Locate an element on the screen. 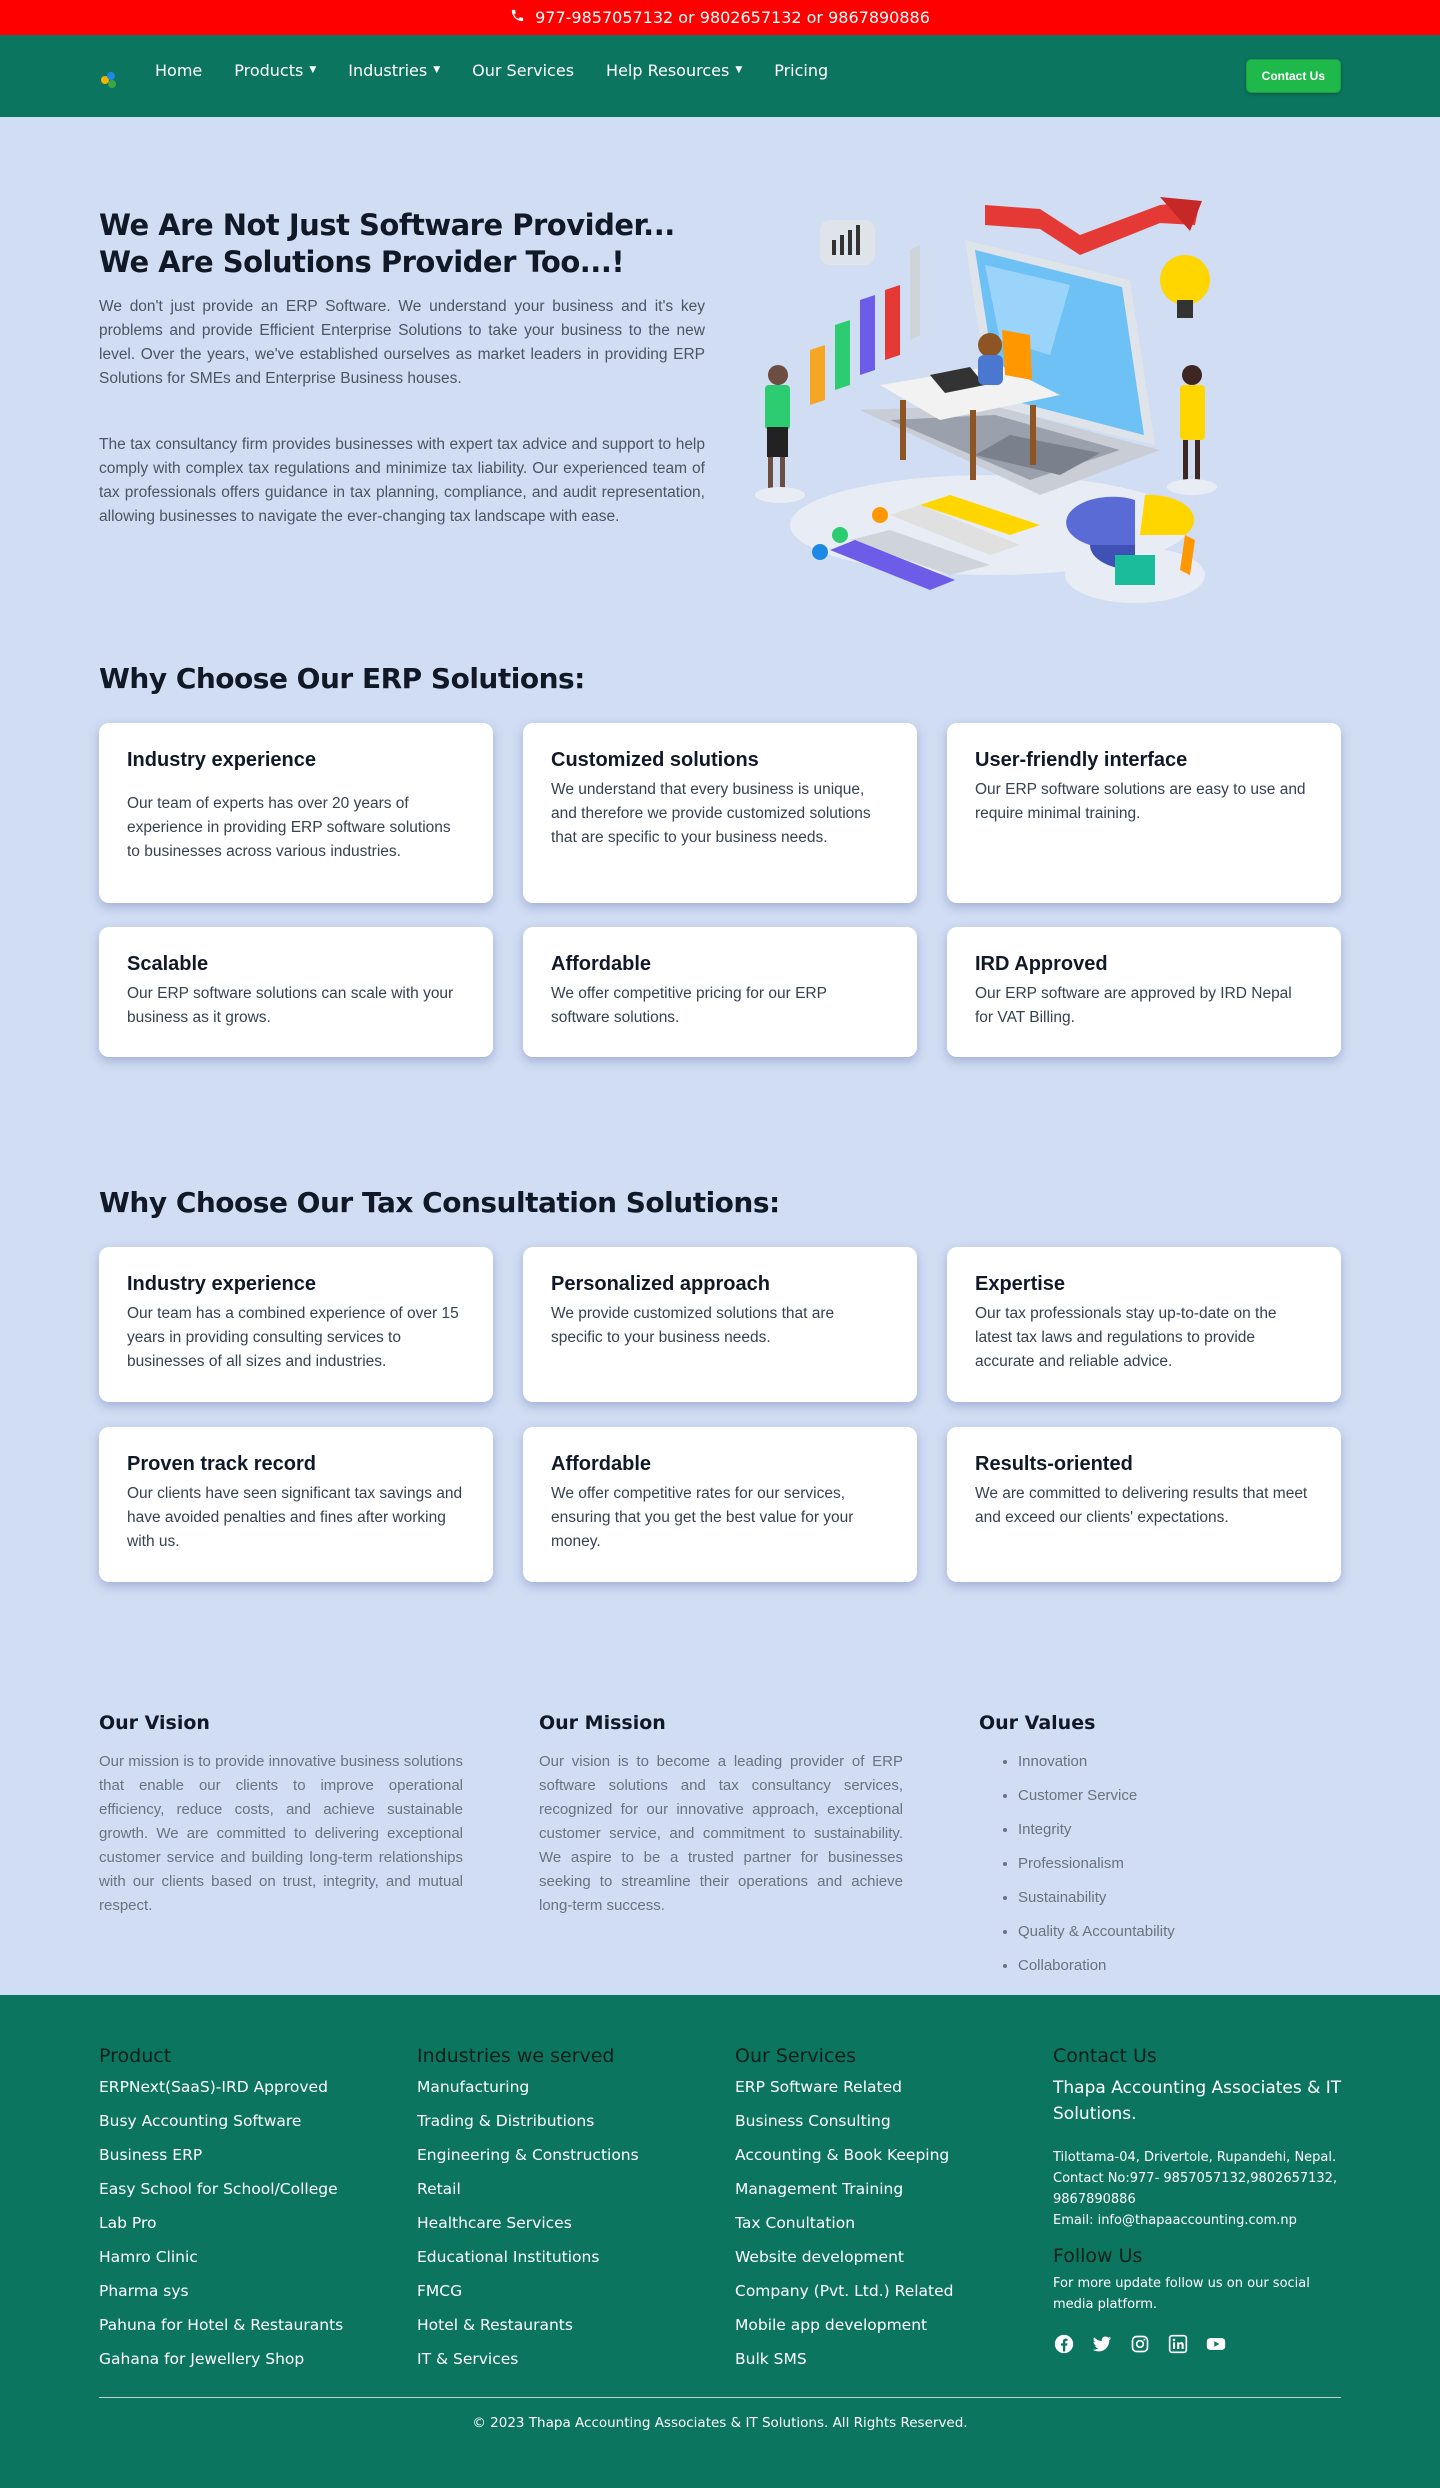 This screenshot has height=2488, width=1440. footer-industries-title: Industries we served is located at coordinates (516, 2056).